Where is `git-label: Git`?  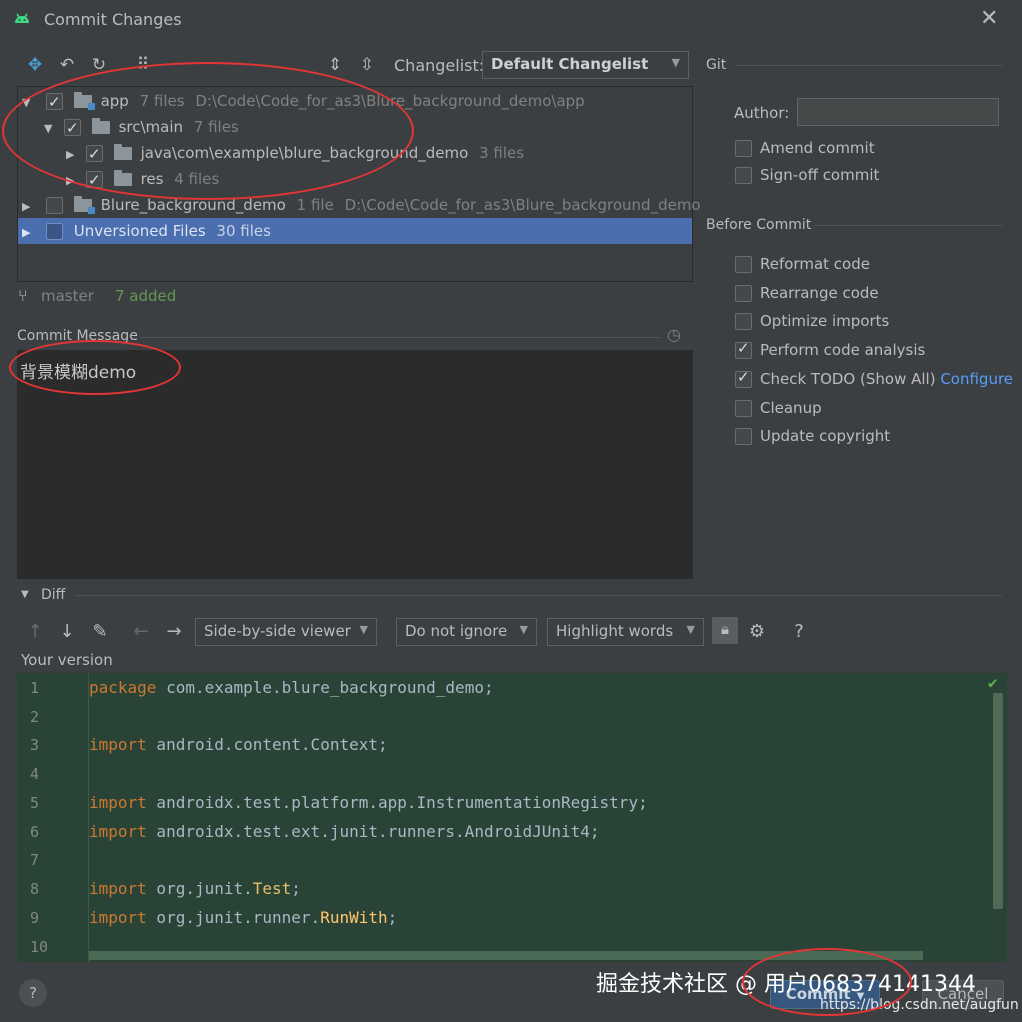 git-label: Git is located at coordinates (716, 65).